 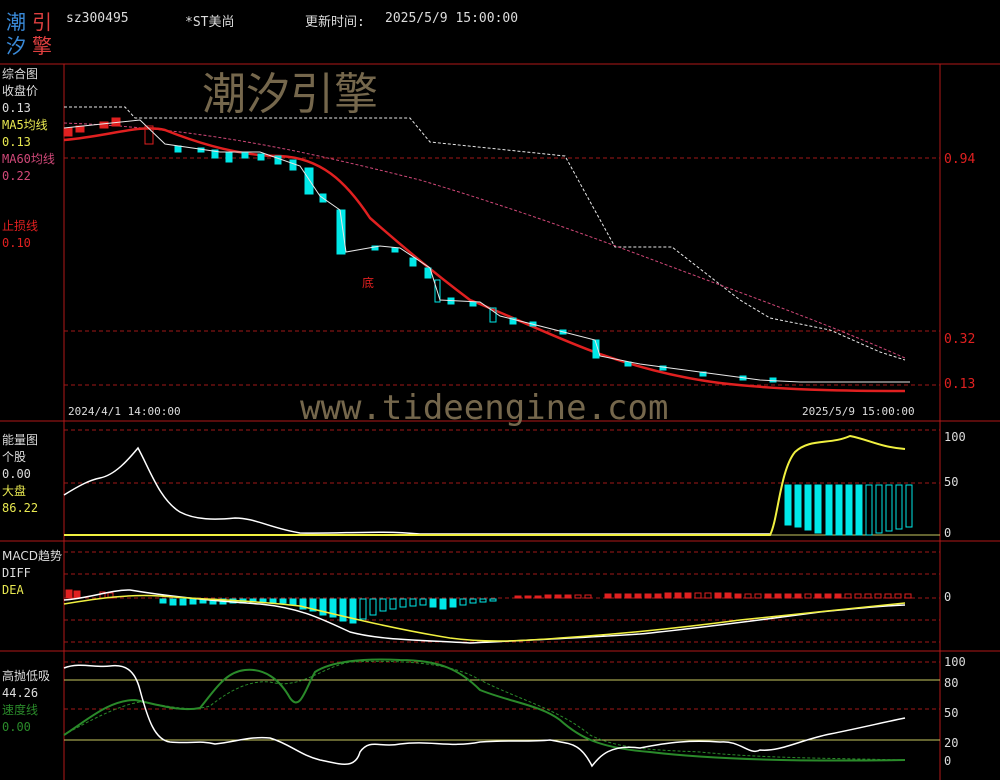 I want to click on main-panel-legend: 综合图 收盘价 0.13 MA5均线 0.13 MA60均线 0.22, so click(x=28, y=125).